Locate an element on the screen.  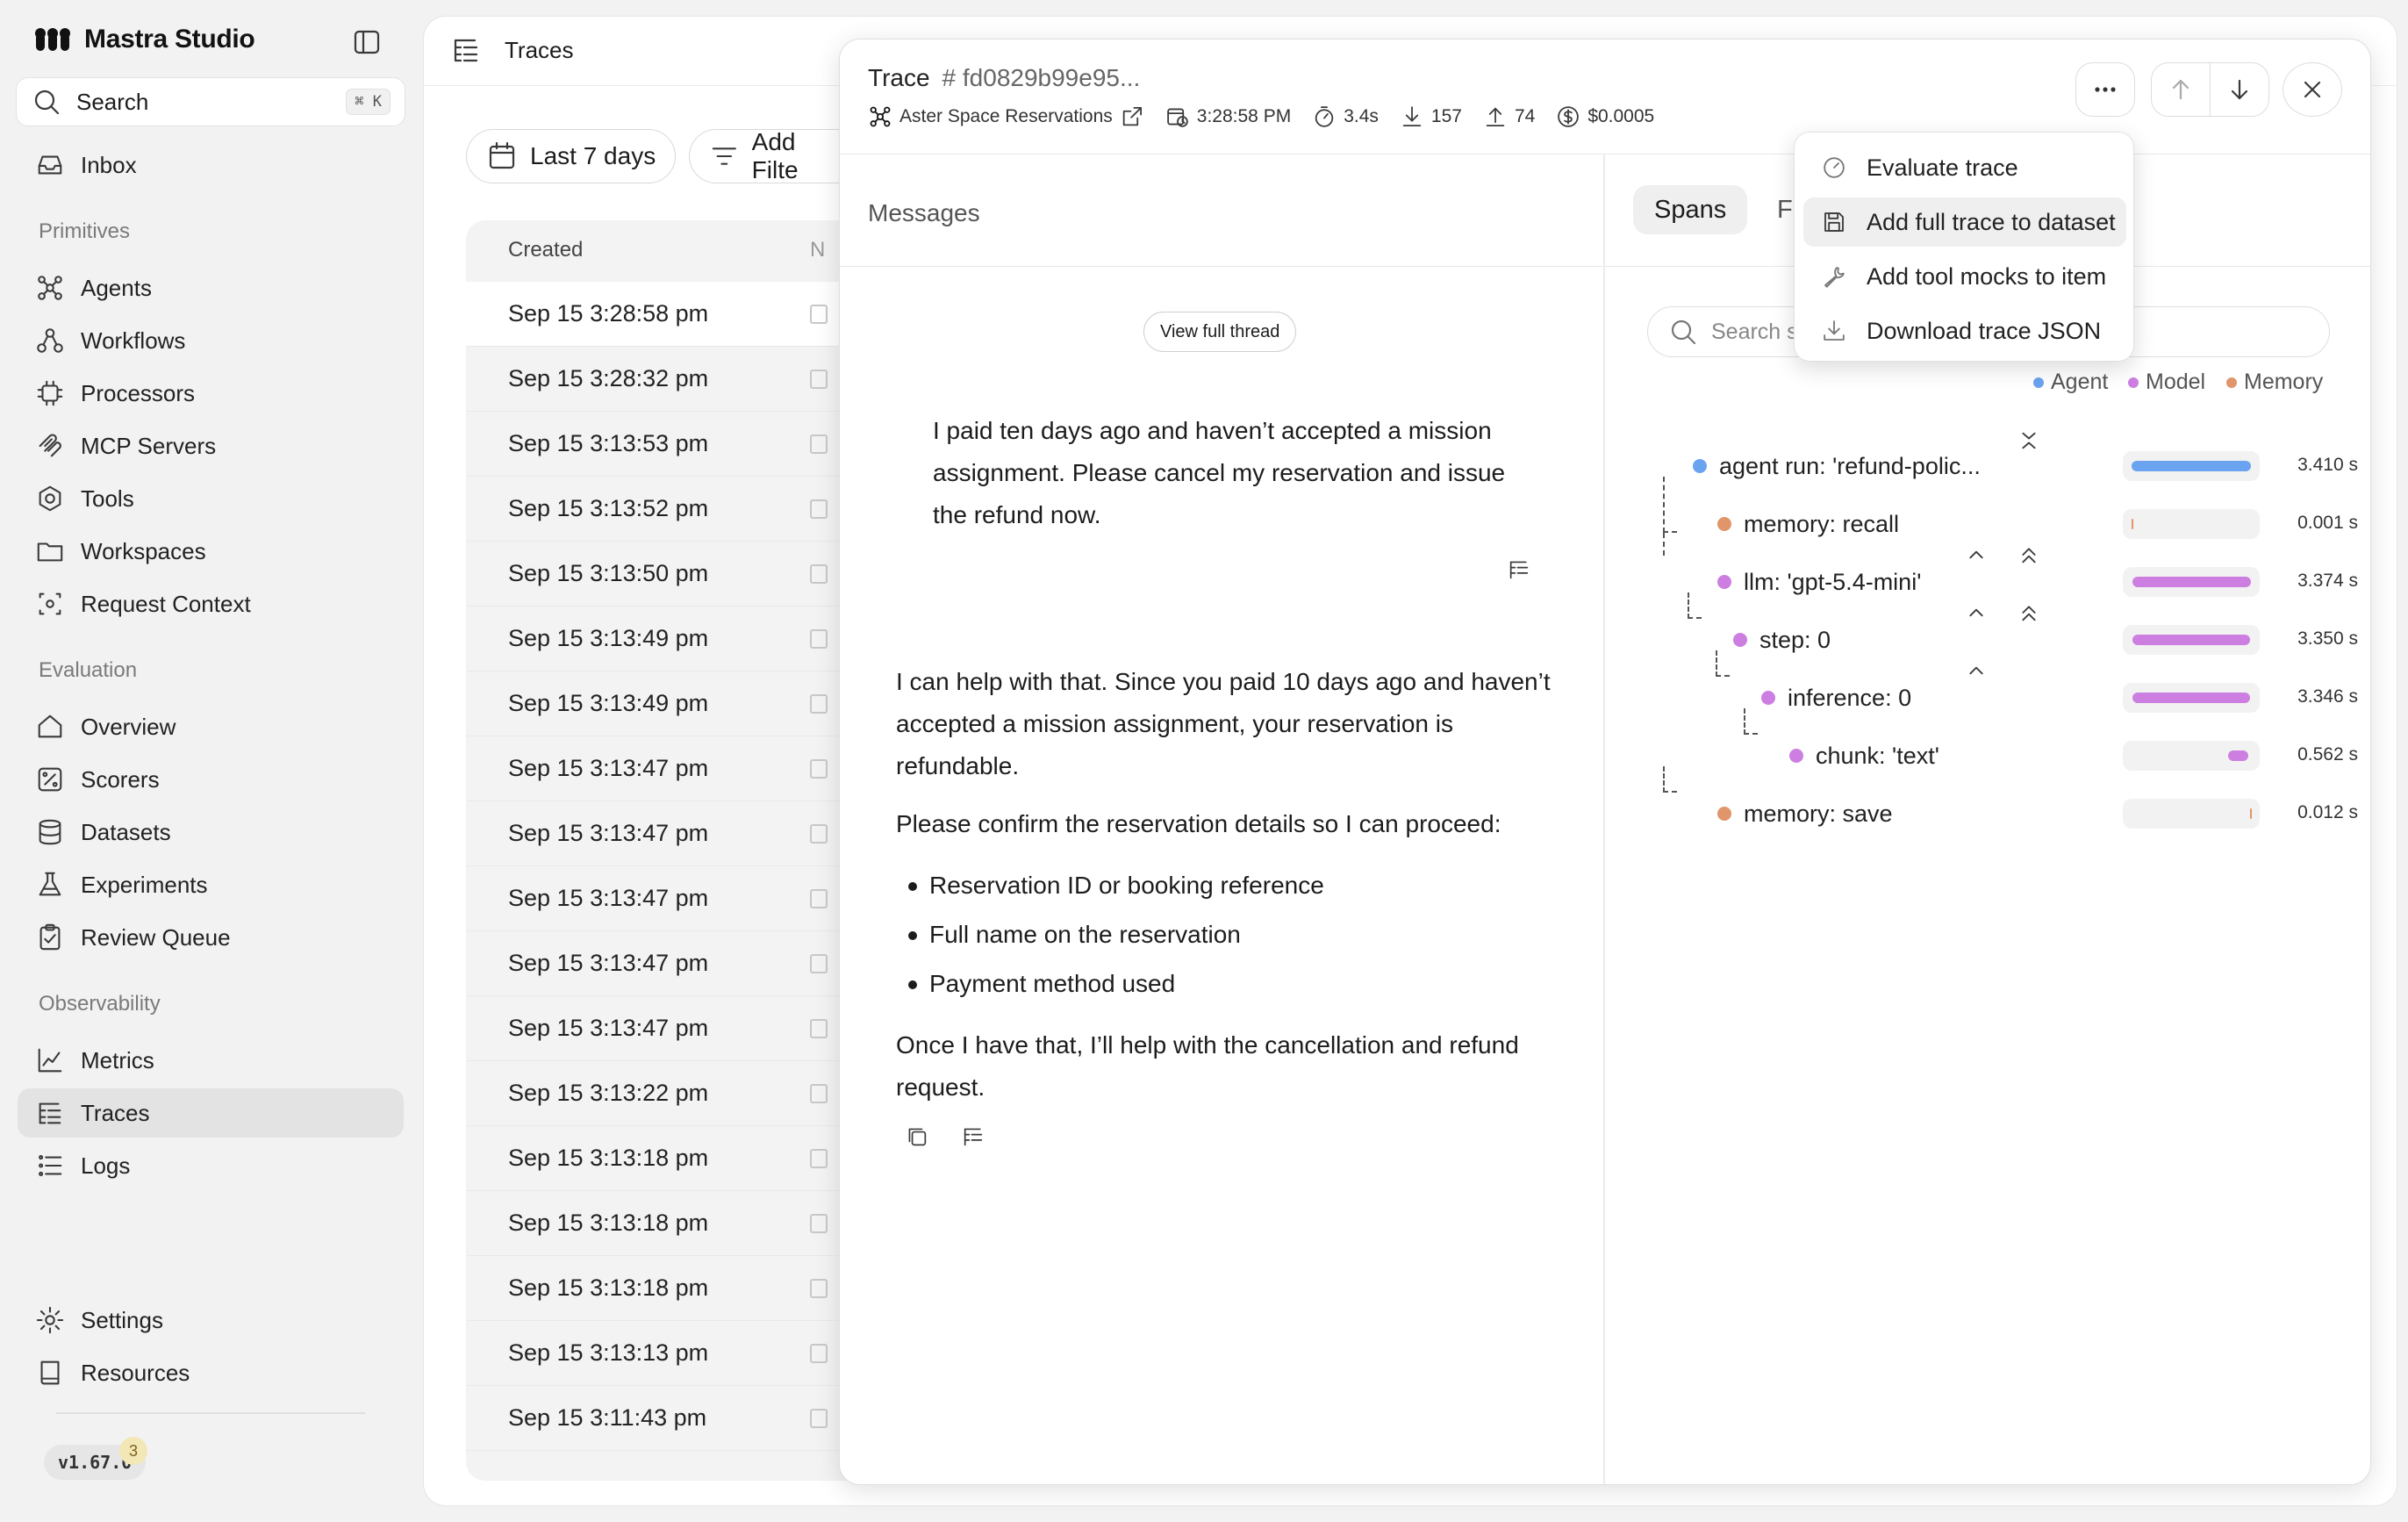
sidebar-item-label: Tools is located at coordinates (107, 498).